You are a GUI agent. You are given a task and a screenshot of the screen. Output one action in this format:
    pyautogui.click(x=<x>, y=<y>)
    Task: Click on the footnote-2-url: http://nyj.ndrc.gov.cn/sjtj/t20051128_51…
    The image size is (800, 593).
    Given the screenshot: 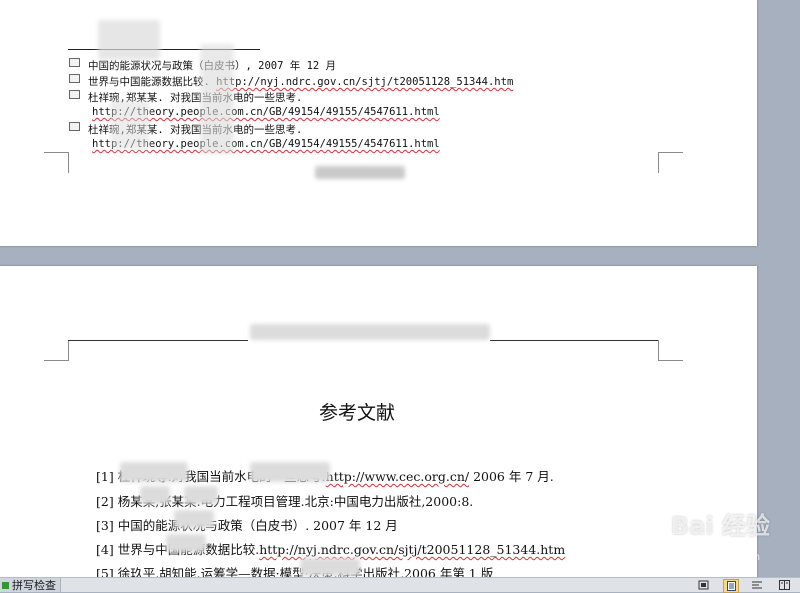 What is the action you would take?
    pyautogui.click(x=364, y=82)
    